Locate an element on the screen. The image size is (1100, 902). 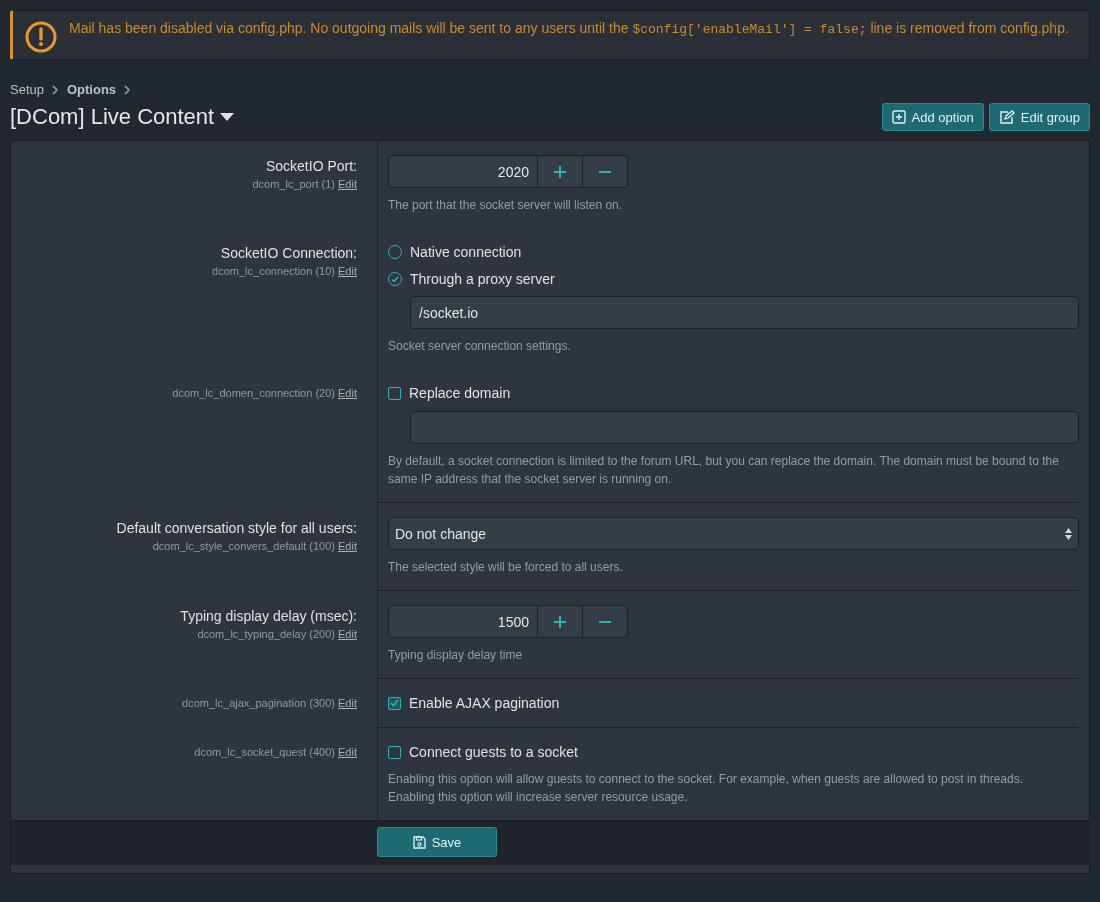
option-key: dcom_lc_style_convers_default (100) is located at coordinates (243, 546).